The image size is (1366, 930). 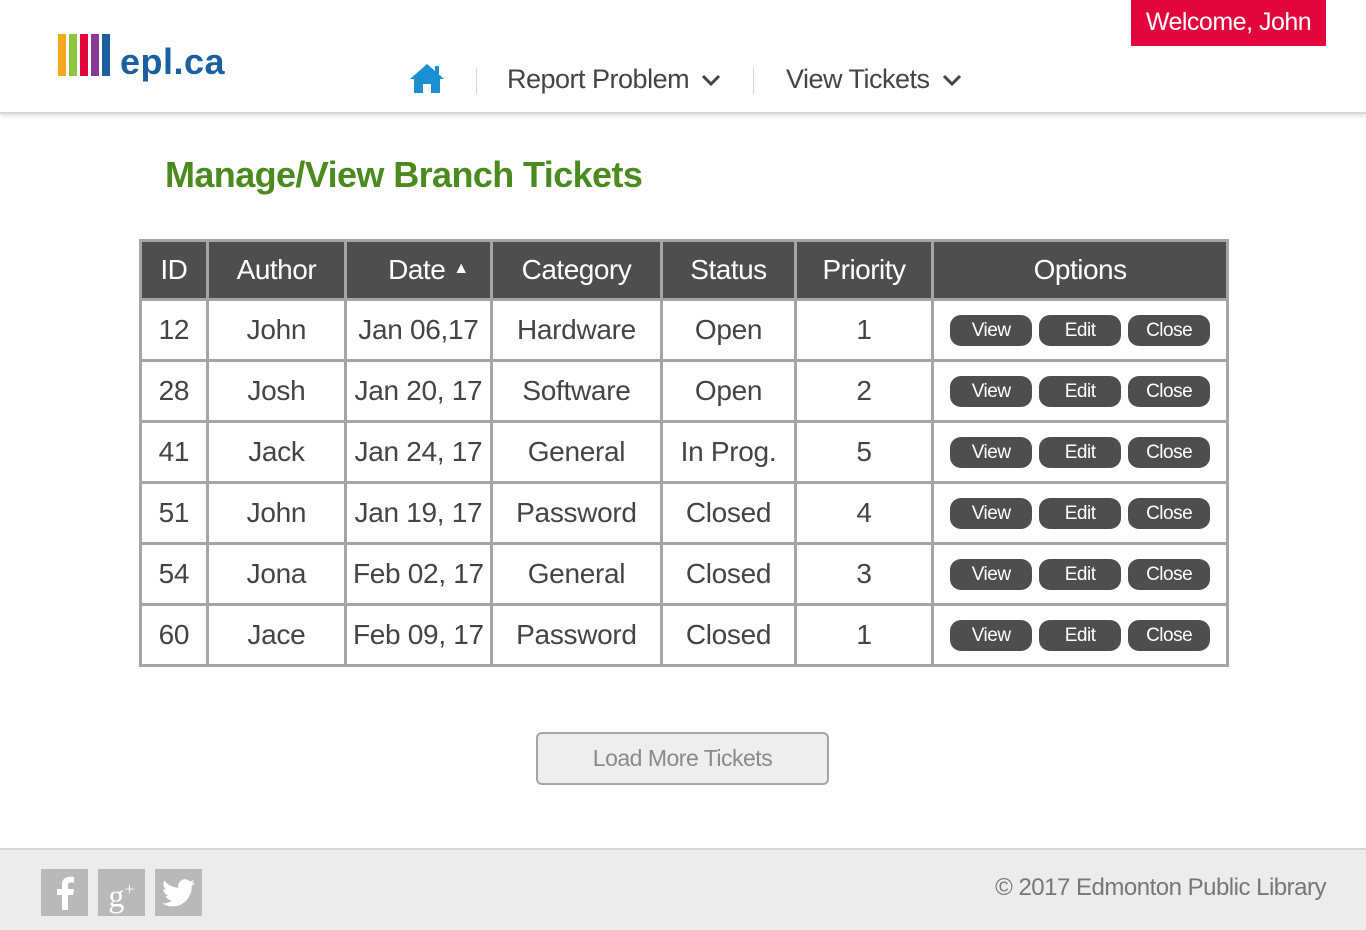 I want to click on cell-author: Josh, so click(x=276, y=391).